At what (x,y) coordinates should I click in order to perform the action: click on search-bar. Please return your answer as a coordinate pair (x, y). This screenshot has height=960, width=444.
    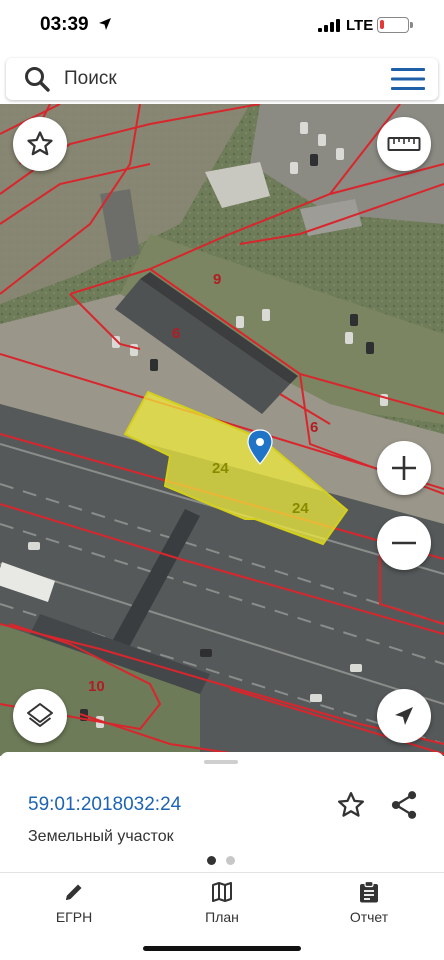
    Looking at the image, I should click on (222, 79).